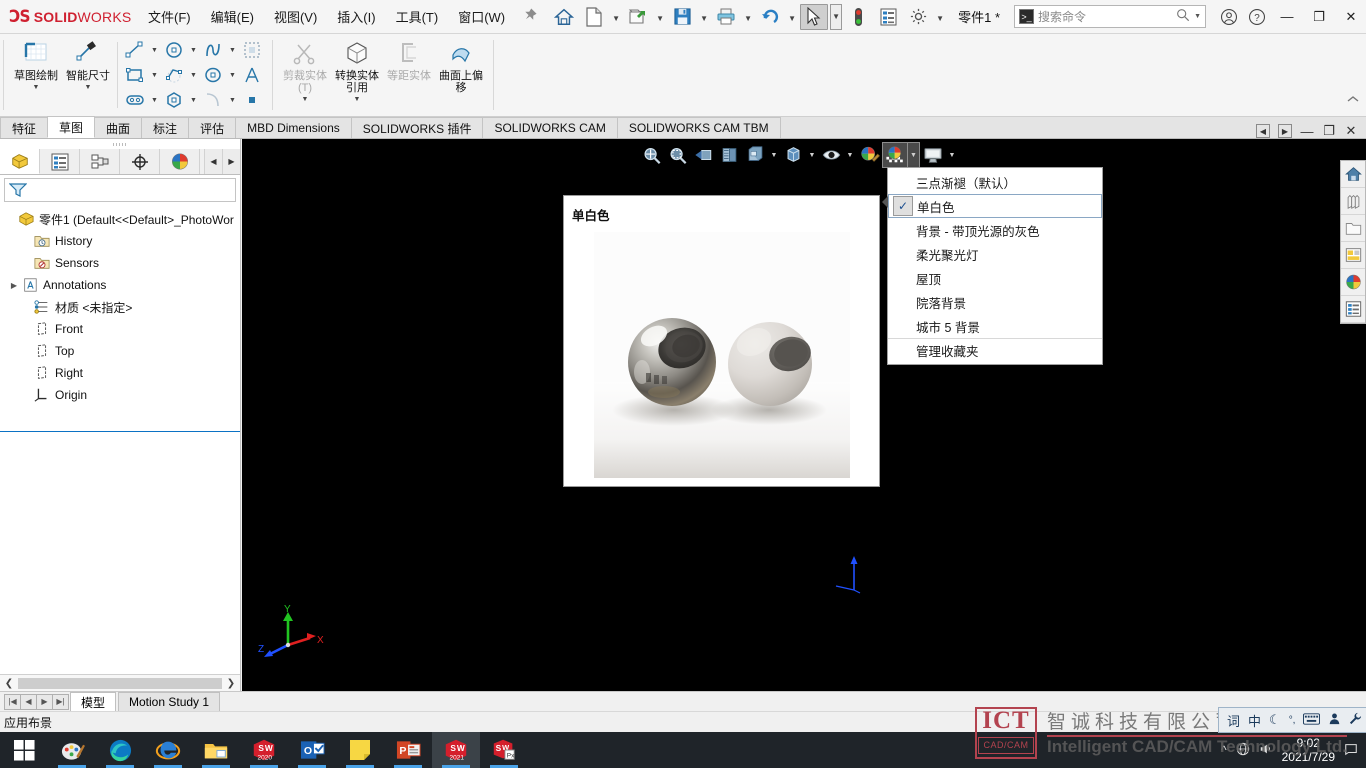 This screenshot has height=768, width=1366. I want to click on doc-close-button: ✕, so click(1351, 130).